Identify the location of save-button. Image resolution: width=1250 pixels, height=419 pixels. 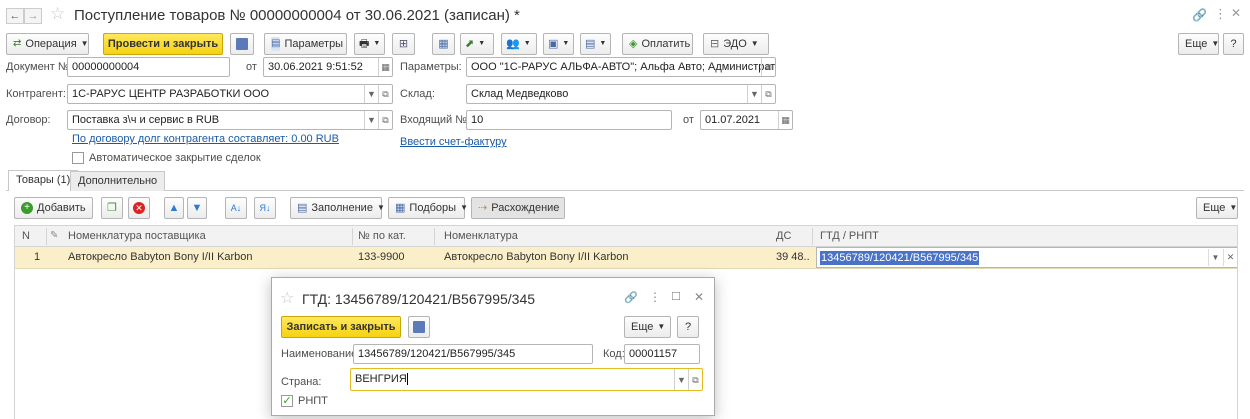
(242, 44).